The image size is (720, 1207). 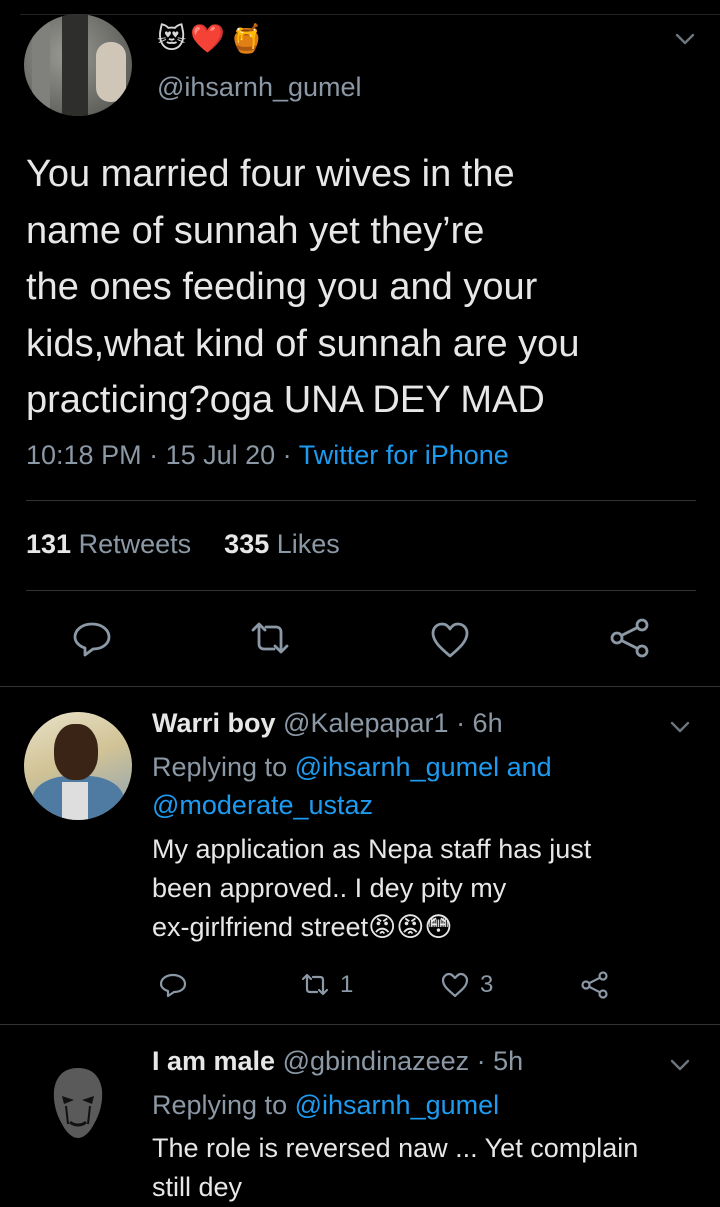 I want to click on honey-pot-emoji: 🍯, so click(x=246, y=38).